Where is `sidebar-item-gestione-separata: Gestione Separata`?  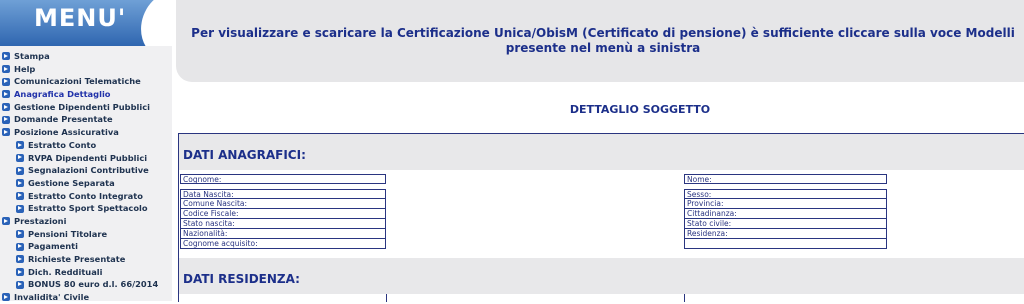 sidebar-item-gestione-separata: Gestione Separata is located at coordinates (86, 183).